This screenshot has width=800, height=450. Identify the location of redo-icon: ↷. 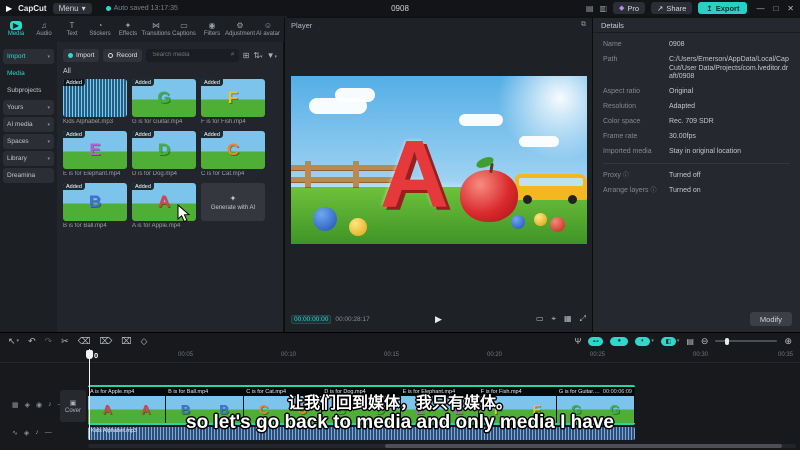
(49, 341).